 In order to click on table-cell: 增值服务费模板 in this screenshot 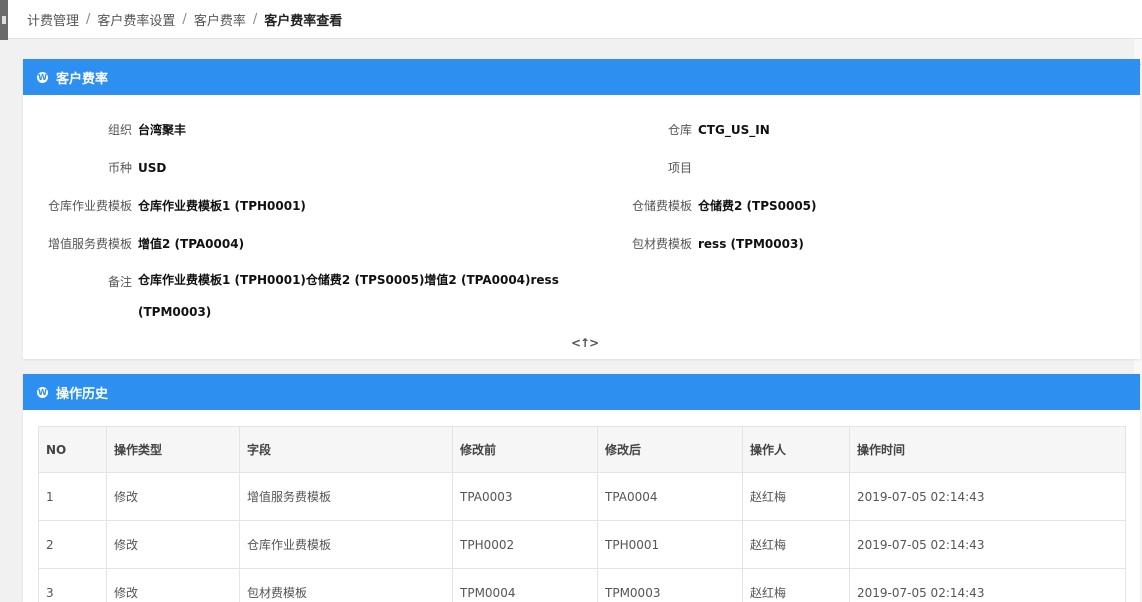, I will do `click(346, 496)`.